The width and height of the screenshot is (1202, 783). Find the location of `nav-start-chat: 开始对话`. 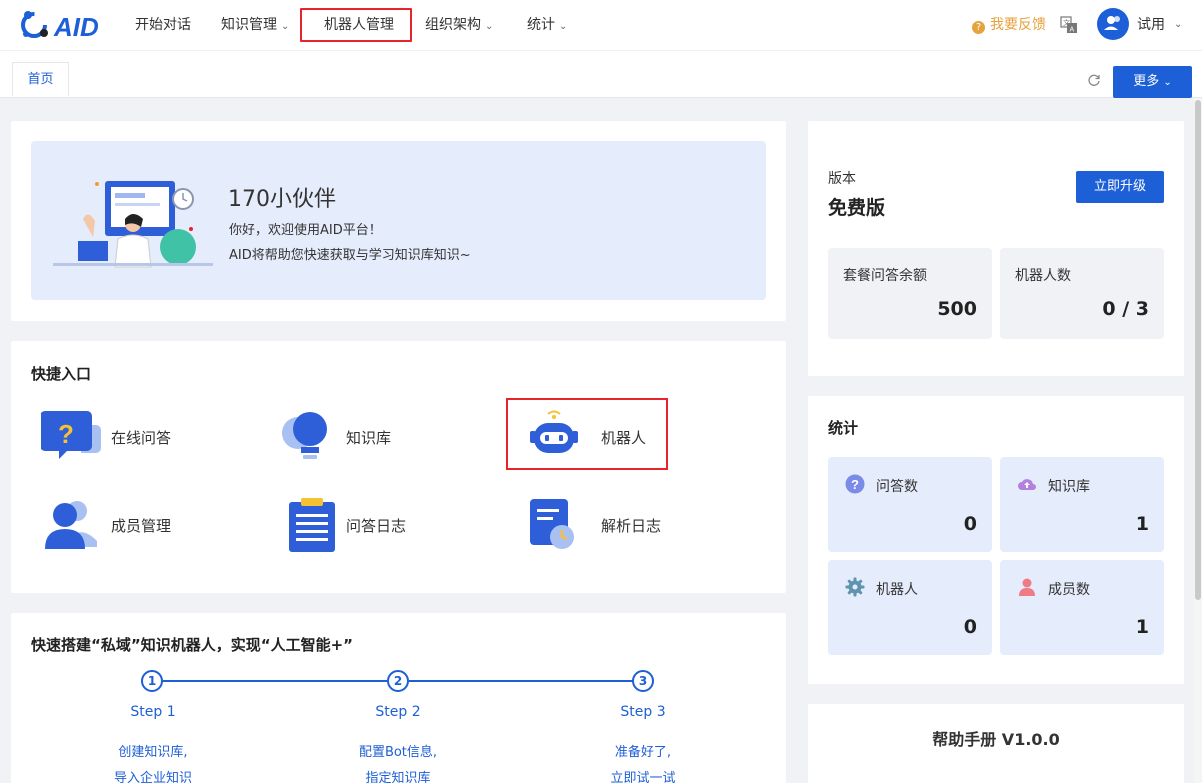

nav-start-chat: 开始对话 is located at coordinates (163, 25).